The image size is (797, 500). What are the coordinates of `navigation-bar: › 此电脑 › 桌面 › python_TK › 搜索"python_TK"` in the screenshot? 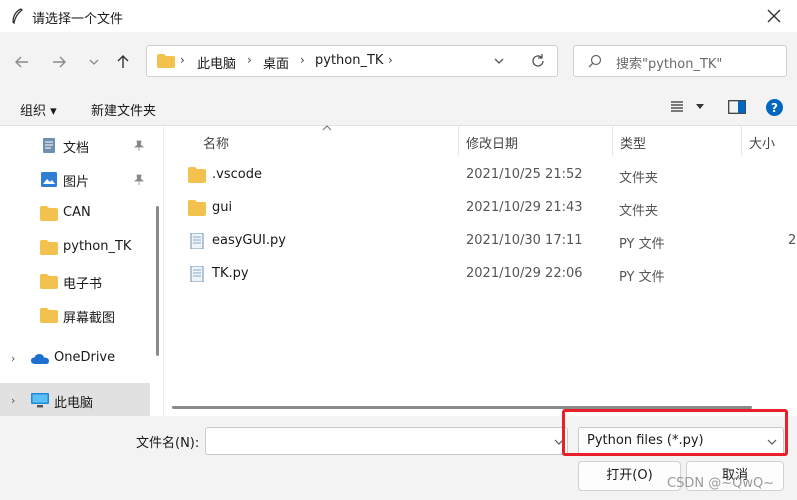 It's located at (398, 61).